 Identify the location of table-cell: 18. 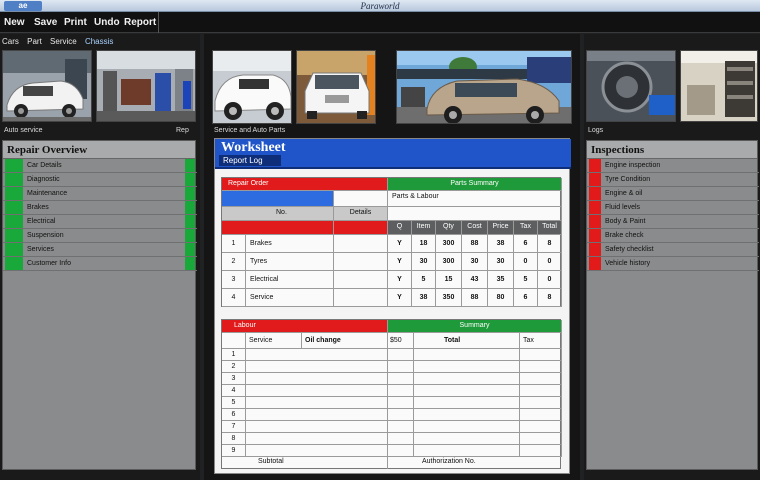
(424, 244).